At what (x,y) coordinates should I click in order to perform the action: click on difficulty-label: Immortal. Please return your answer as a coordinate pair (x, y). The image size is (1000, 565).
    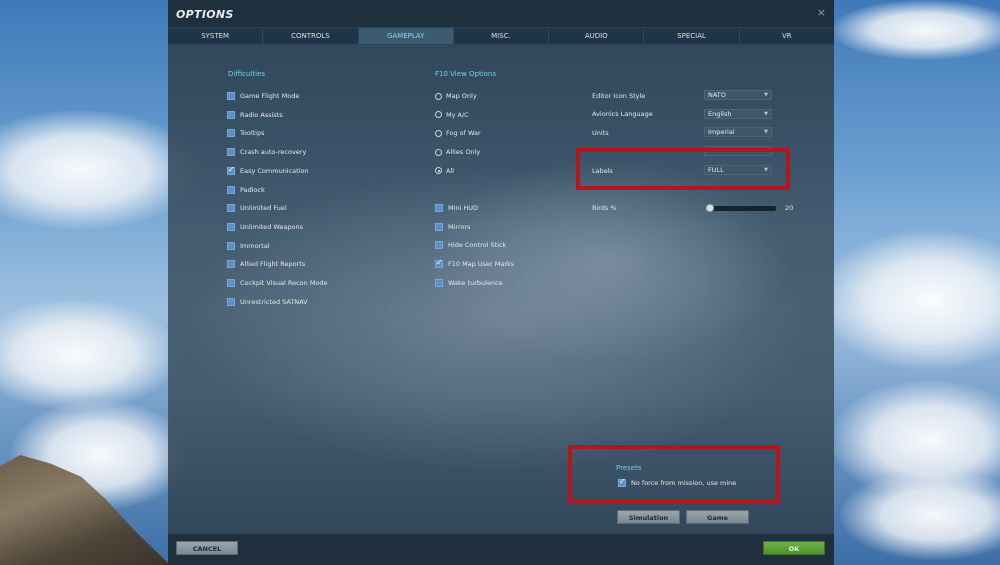
    Looking at the image, I should click on (255, 245).